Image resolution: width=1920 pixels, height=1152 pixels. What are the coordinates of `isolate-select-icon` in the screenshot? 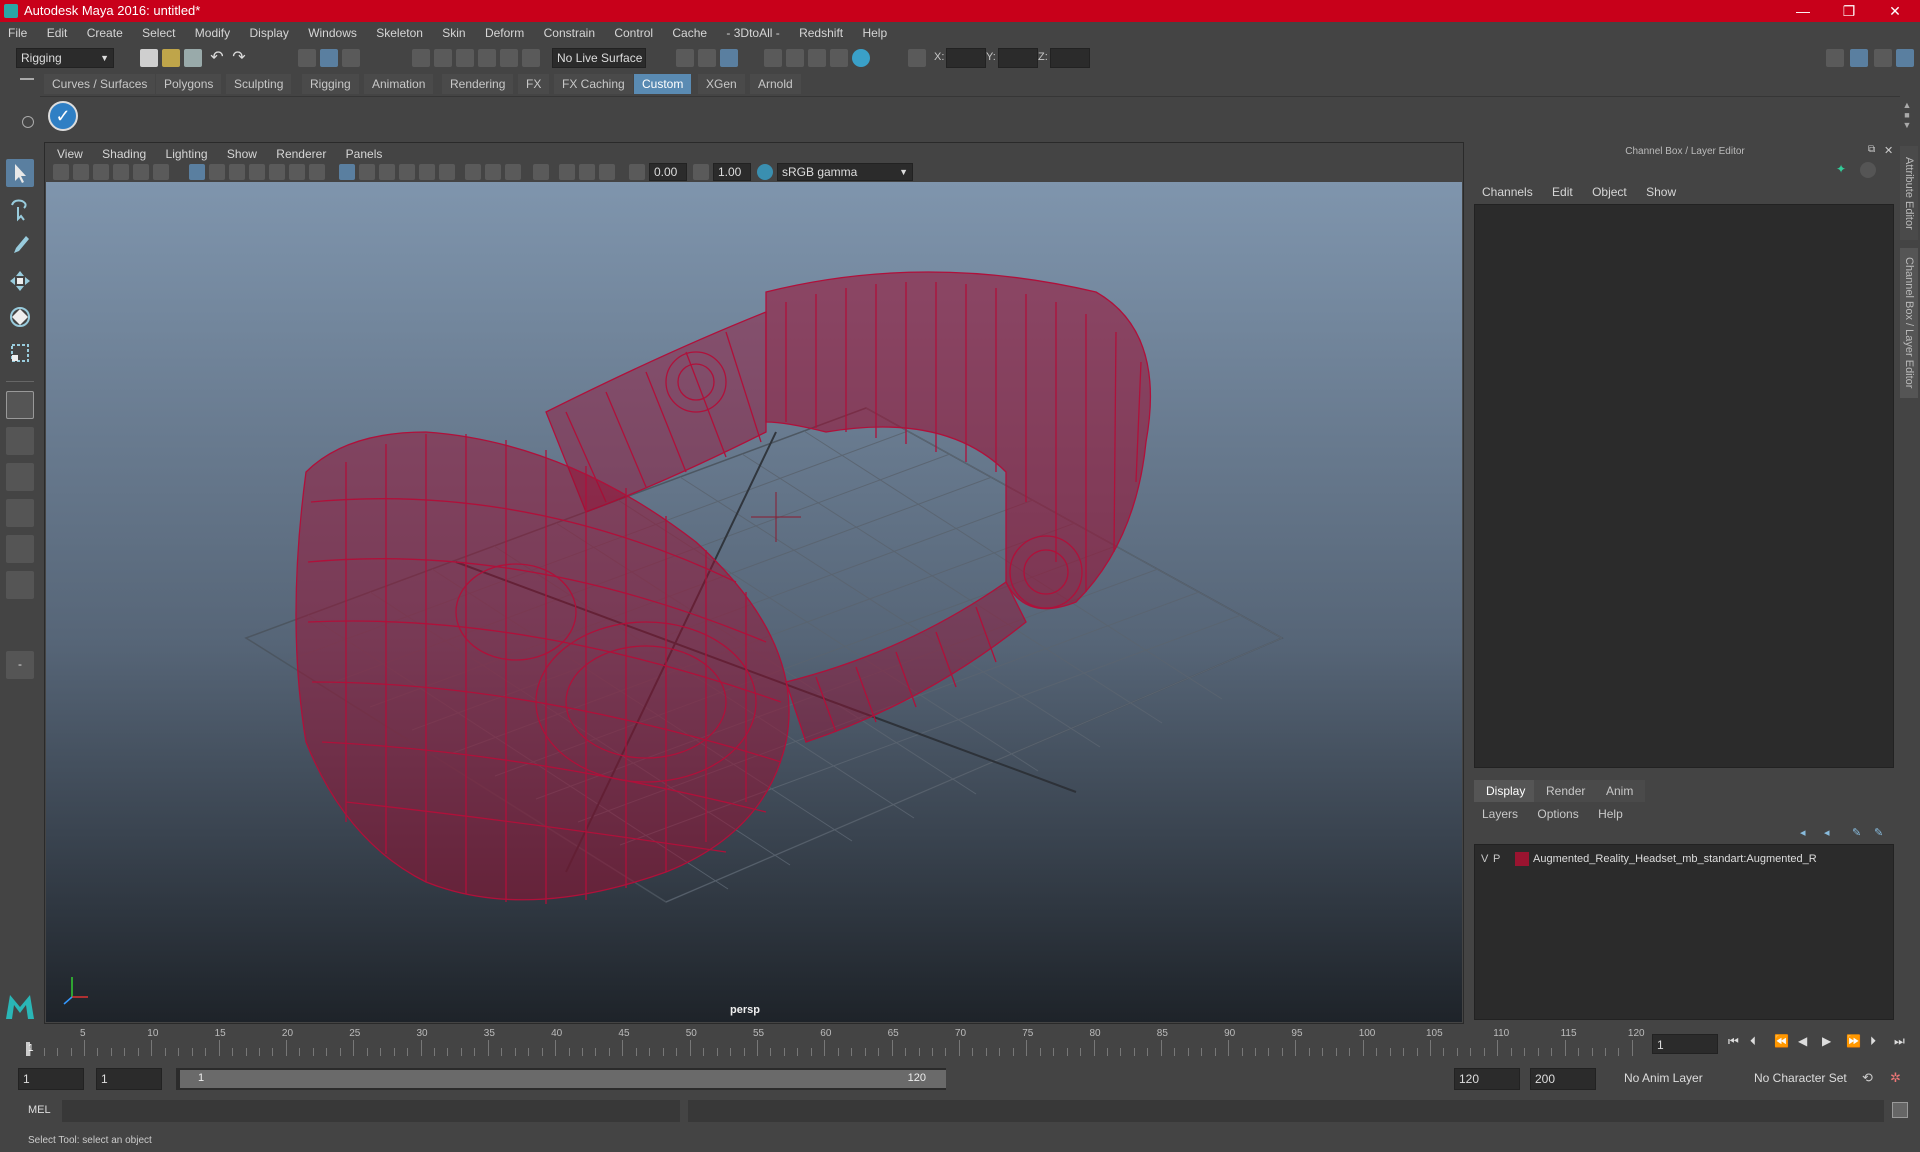 It's located at (541, 172).